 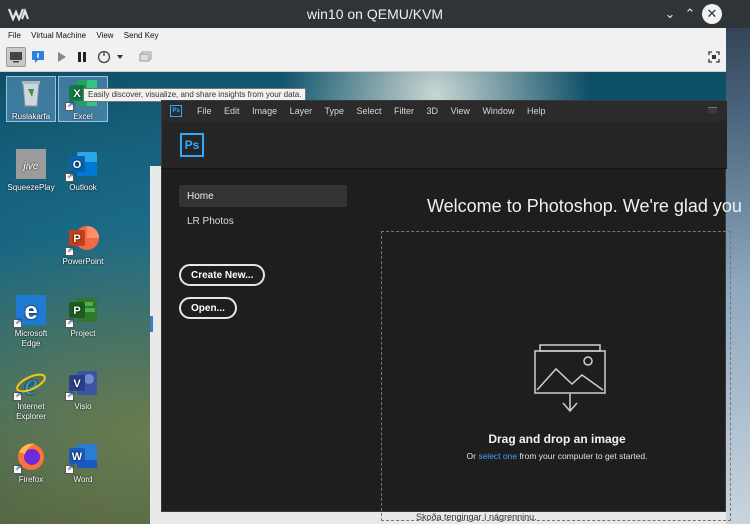 I want to click on svg-text: O, so click(x=77, y=165).